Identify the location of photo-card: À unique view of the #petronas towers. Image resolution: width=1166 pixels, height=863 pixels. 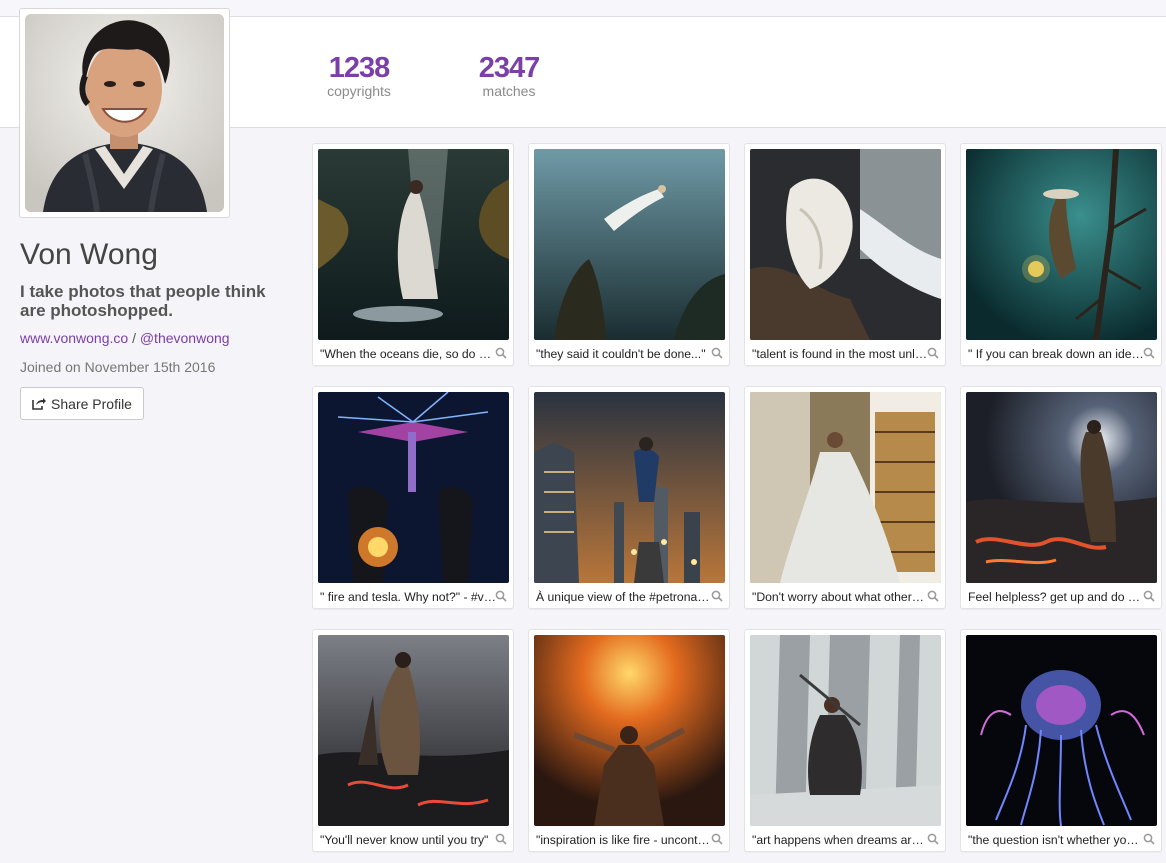
(629, 497).